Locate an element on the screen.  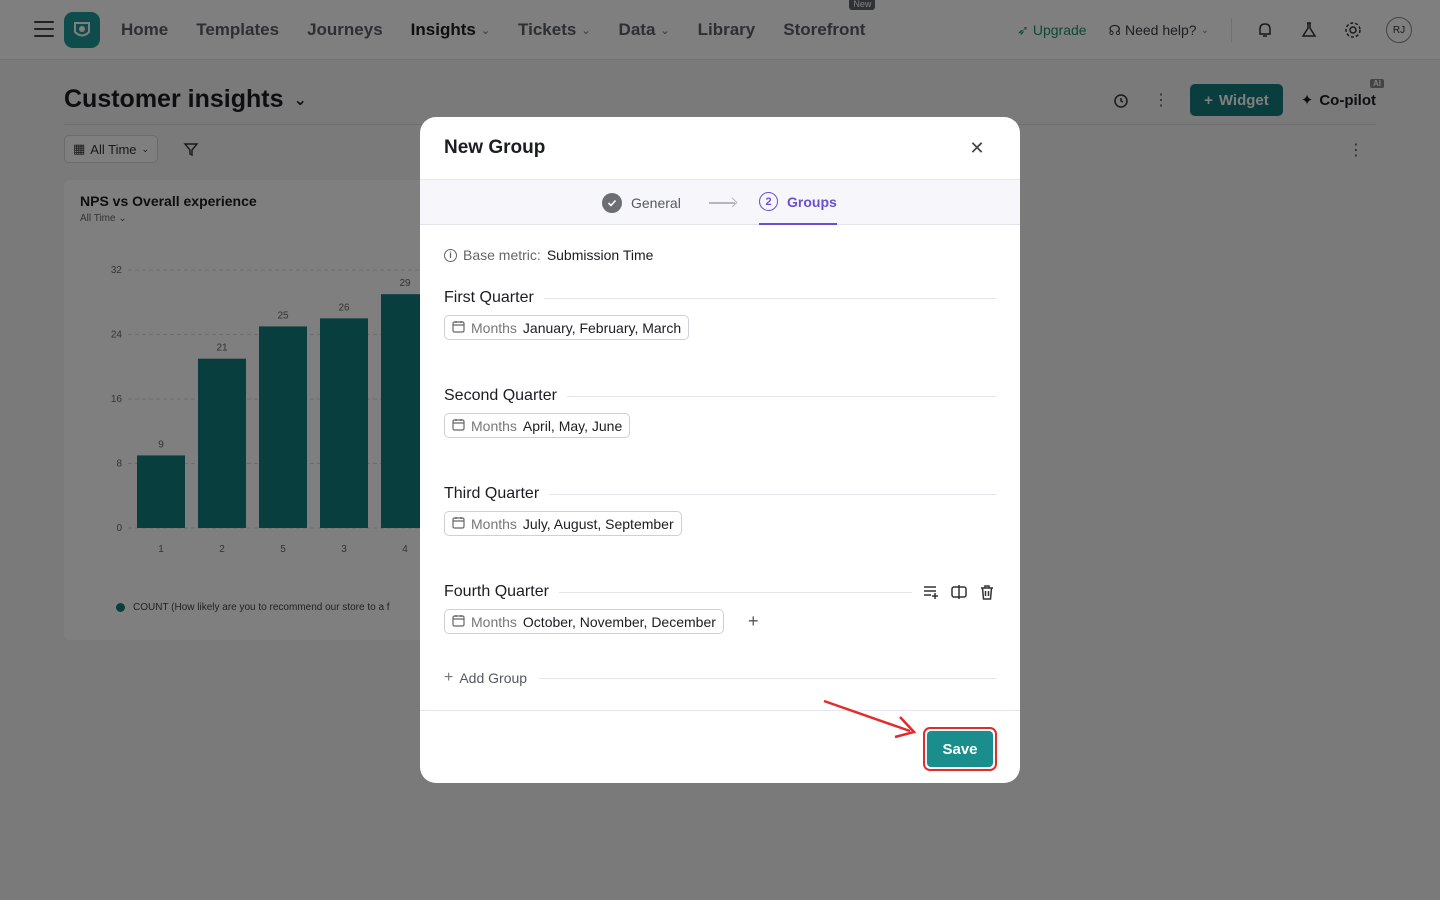
close-icon: ✕ is located at coordinates (977, 148).